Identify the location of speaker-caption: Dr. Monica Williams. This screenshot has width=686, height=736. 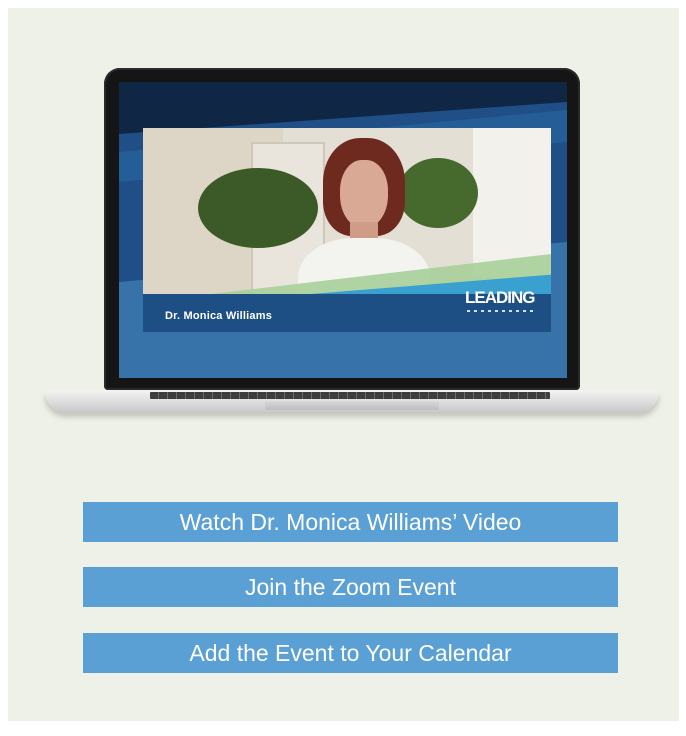
(219, 316).